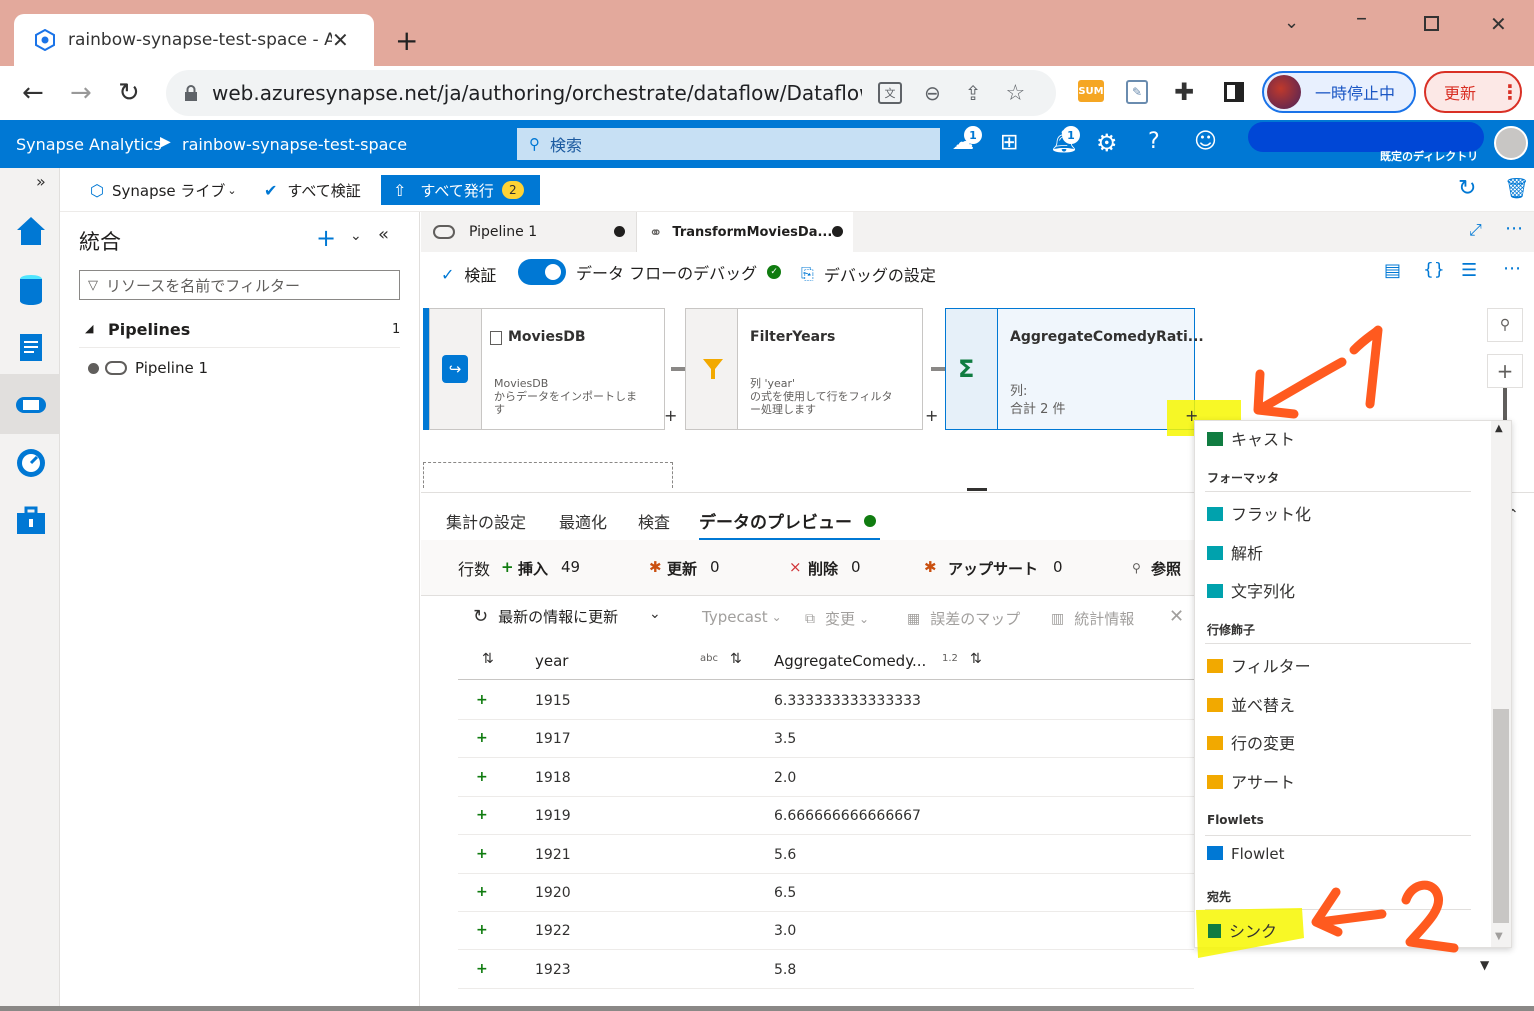 The width and height of the screenshot is (1534, 1011). I want to click on browser-tab: rainbow-synapse-test-space - Az ✕, so click(194, 40).